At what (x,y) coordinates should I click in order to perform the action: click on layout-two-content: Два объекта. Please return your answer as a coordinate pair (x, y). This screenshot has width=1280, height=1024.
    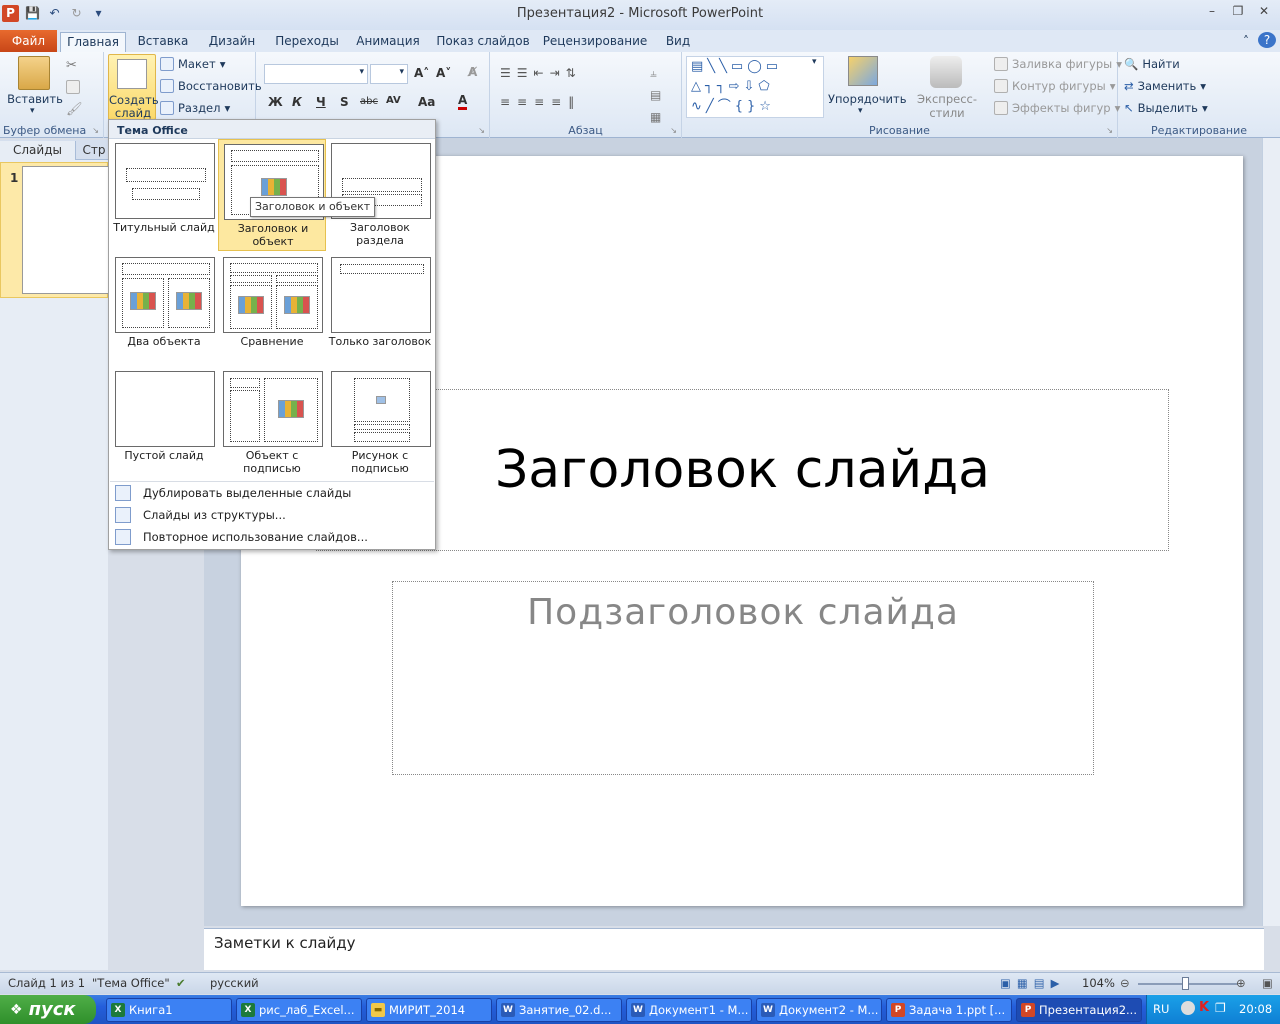
    Looking at the image, I should click on (164, 309).